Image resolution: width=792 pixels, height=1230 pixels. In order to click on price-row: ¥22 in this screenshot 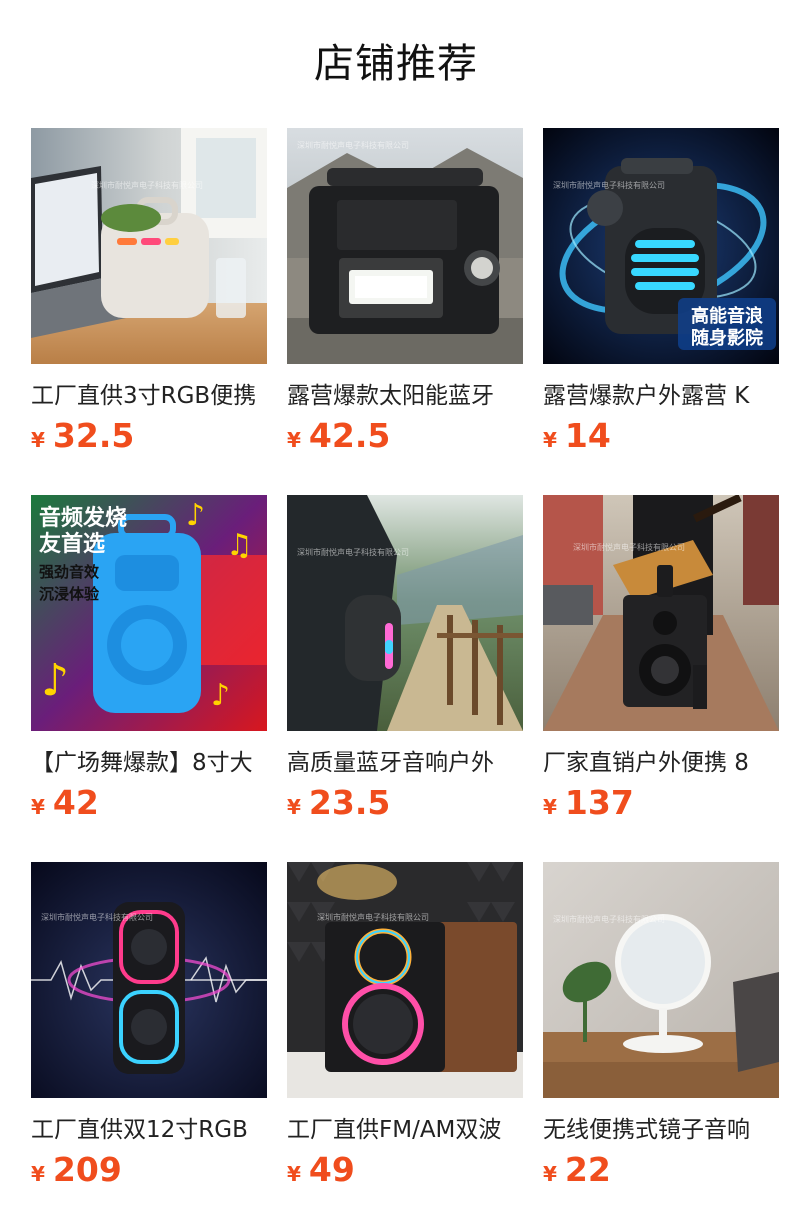, I will do `click(661, 1170)`.